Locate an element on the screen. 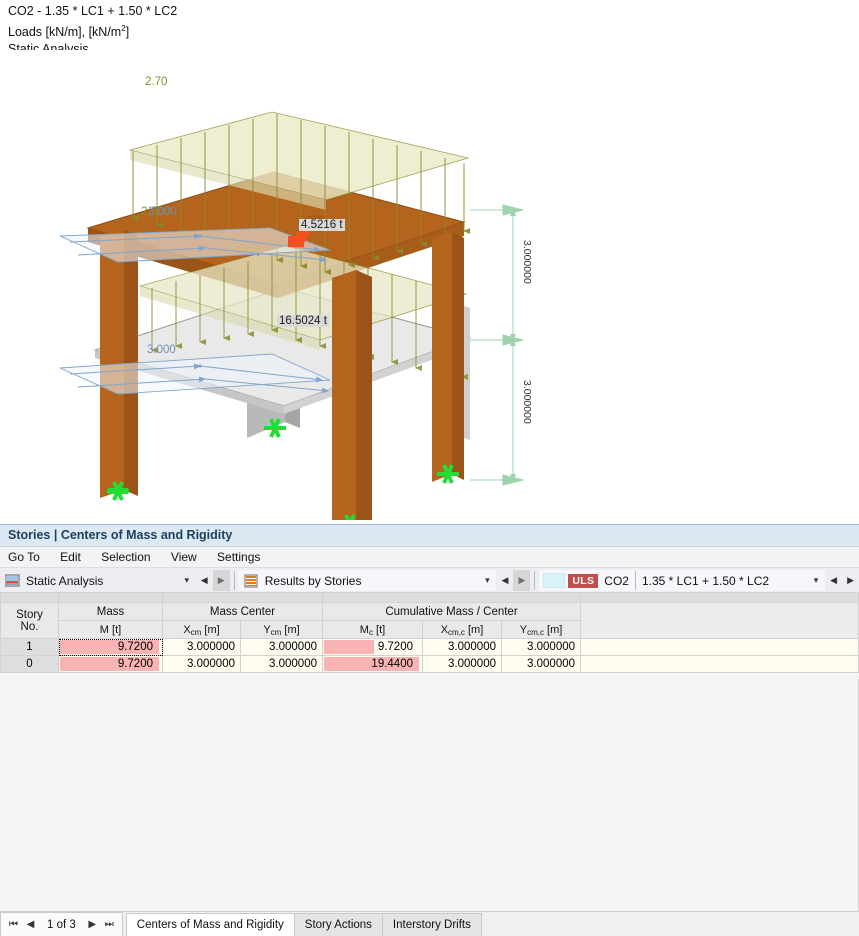 The image size is (859, 936). menu-item-edit: Edit is located at coordinates (70, 557).